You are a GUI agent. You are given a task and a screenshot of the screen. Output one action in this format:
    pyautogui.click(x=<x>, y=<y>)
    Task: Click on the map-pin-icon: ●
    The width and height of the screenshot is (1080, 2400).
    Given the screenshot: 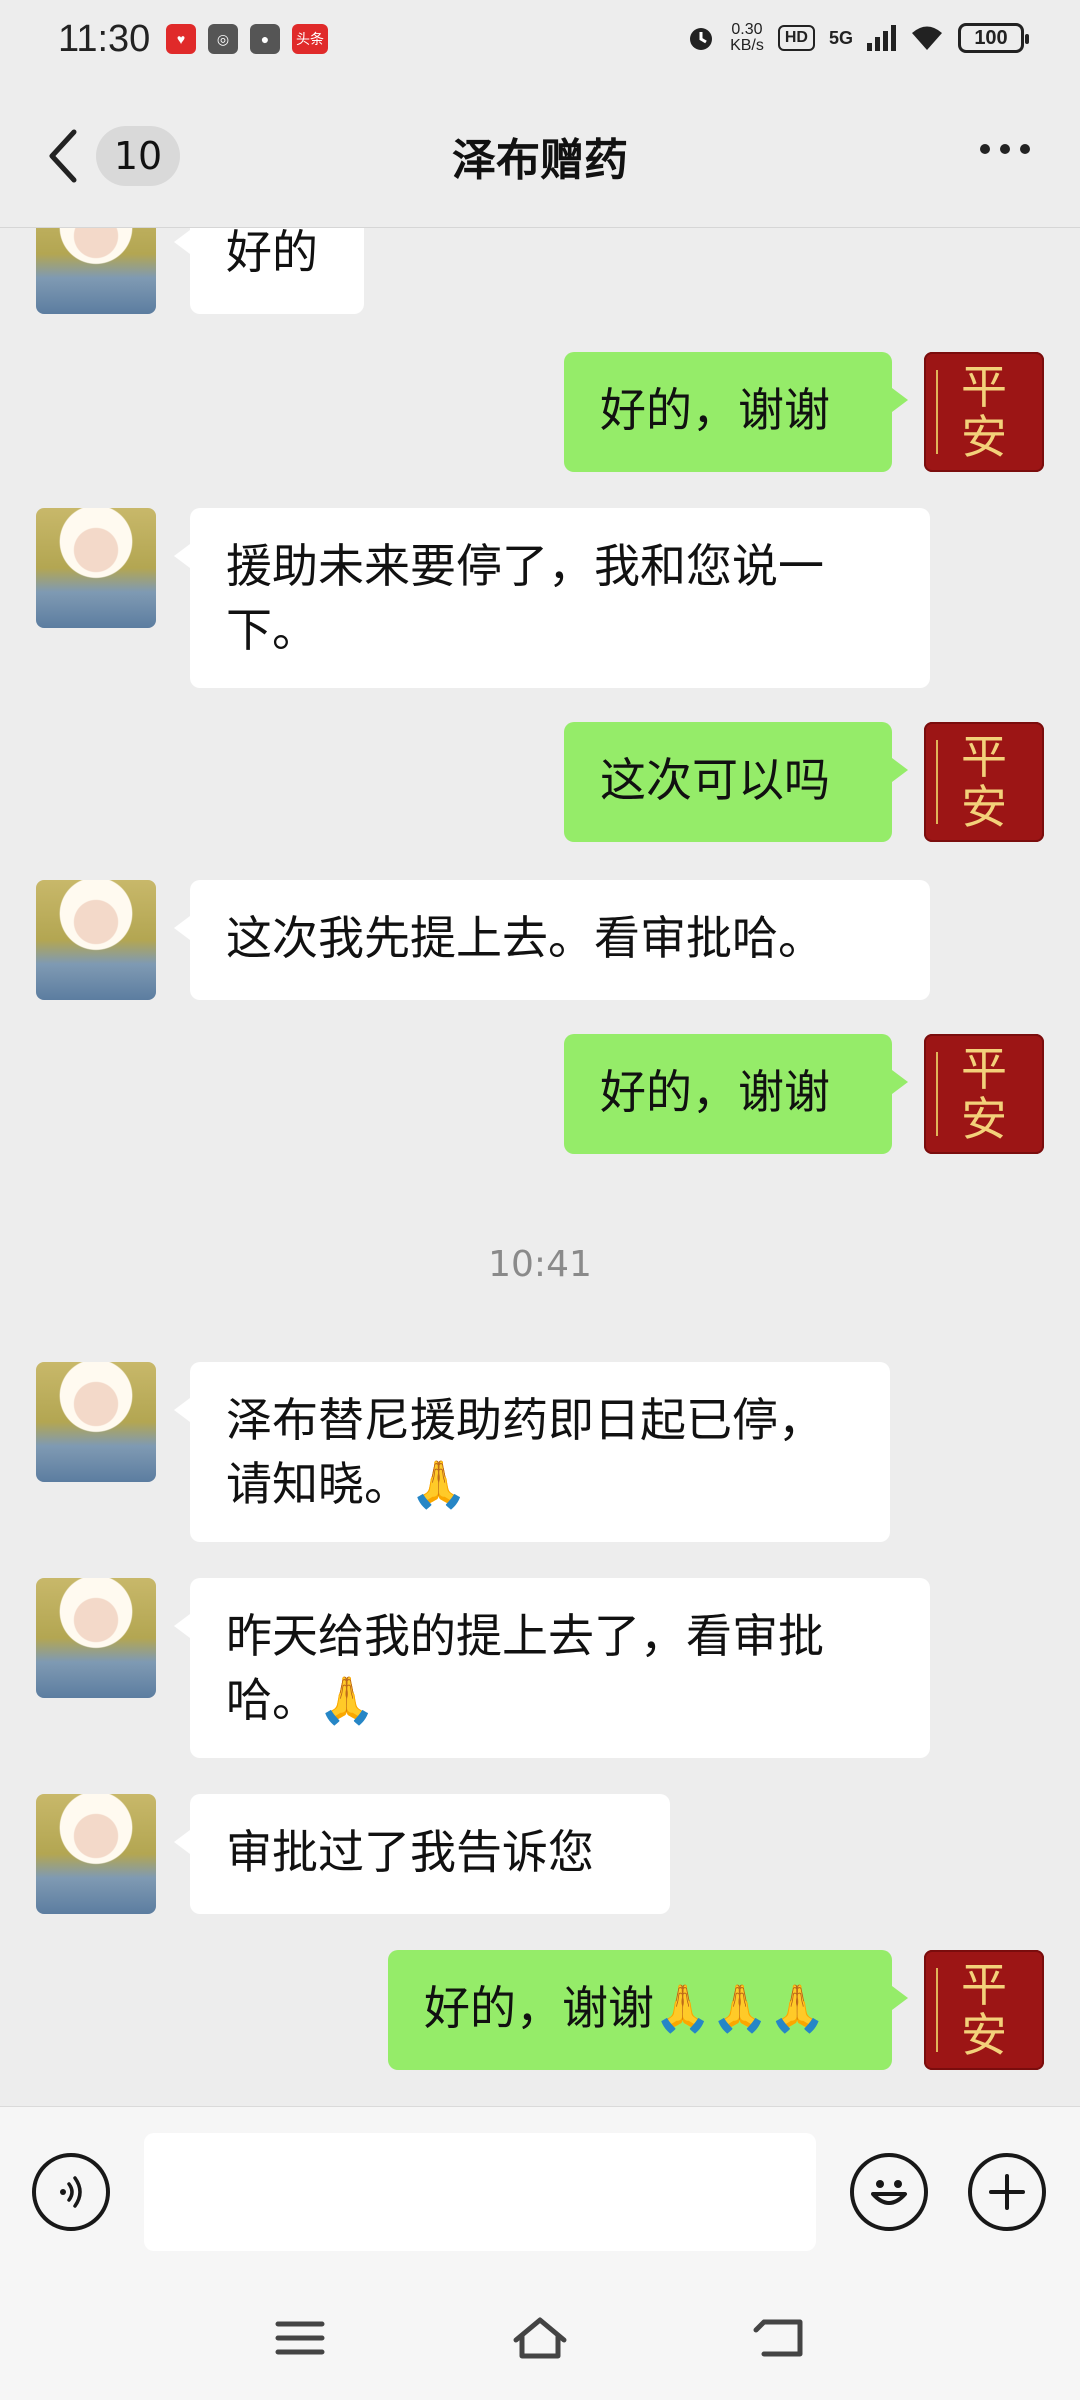 What is the action you would take?
    pyautogui.click(x=265, y=39)
    